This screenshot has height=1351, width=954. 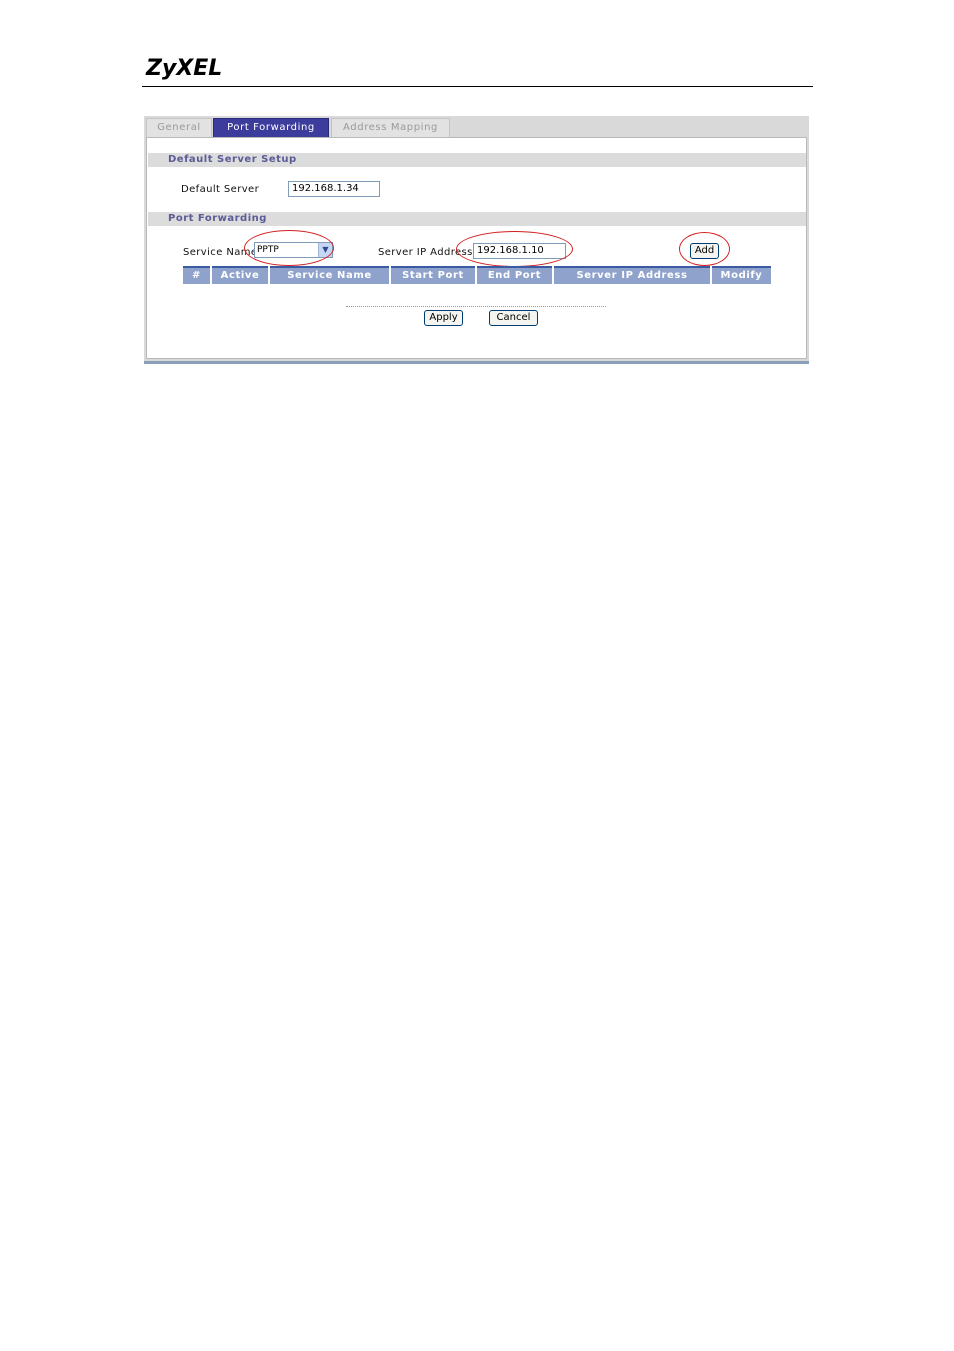 What do you see at coordinates (240, 275) in the screenshot?
I see `column-header-active: Active` at bounding box center [240, 275].